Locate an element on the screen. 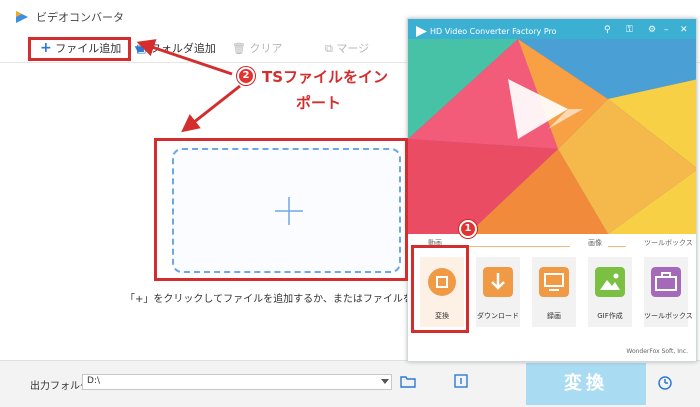 This screenshot has width=700, height=407. add-folder-label: フォルダ追加 is located at coordinates (182, 48).